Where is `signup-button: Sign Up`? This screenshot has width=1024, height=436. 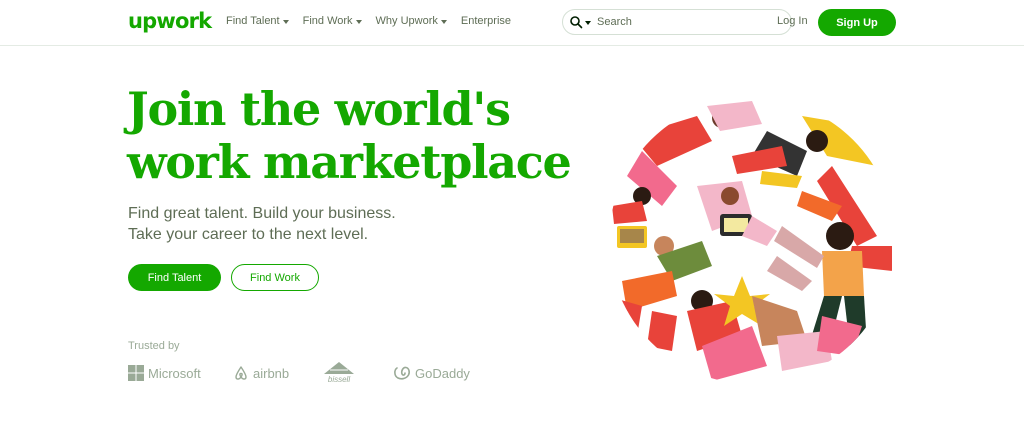 signup-button: Sign Up is located at coordinates (857, 22).